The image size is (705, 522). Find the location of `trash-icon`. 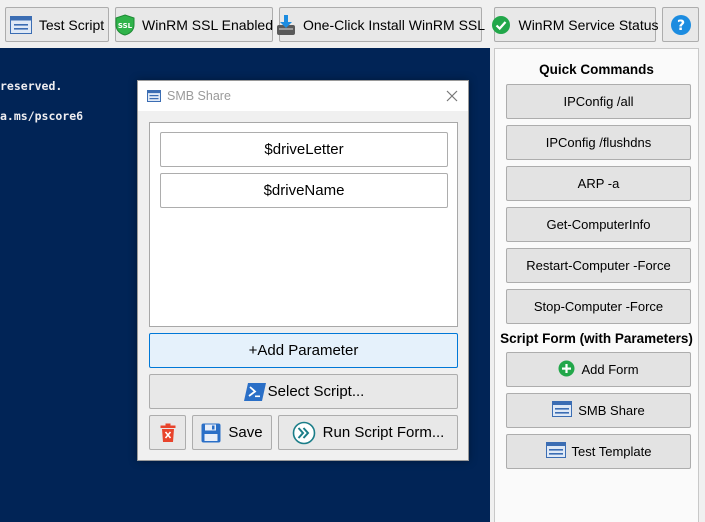

trash-icon is located at coordinates (168, 433).